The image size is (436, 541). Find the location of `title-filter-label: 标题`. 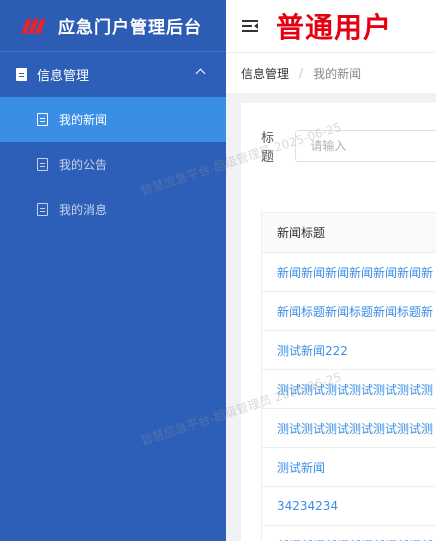

title-filter-label: 标题 is located at coordinates (268, 148).